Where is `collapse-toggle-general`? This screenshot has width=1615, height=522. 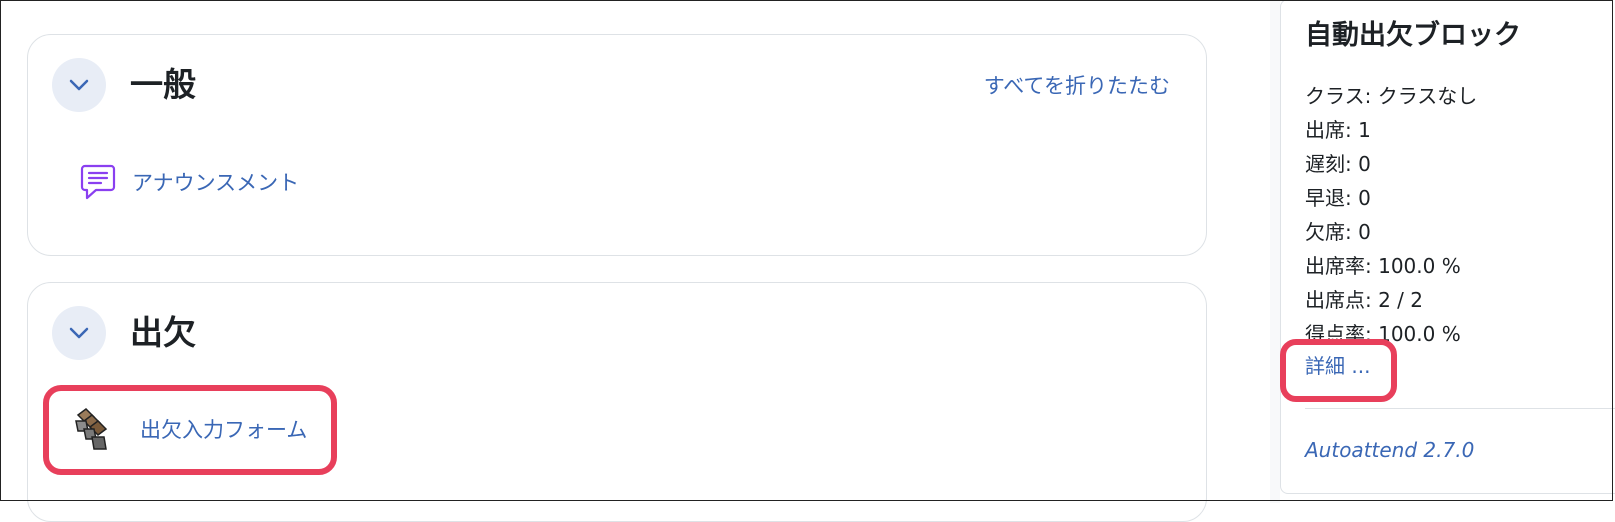
collapse-toggle-general is located at coordinates (79, 85).